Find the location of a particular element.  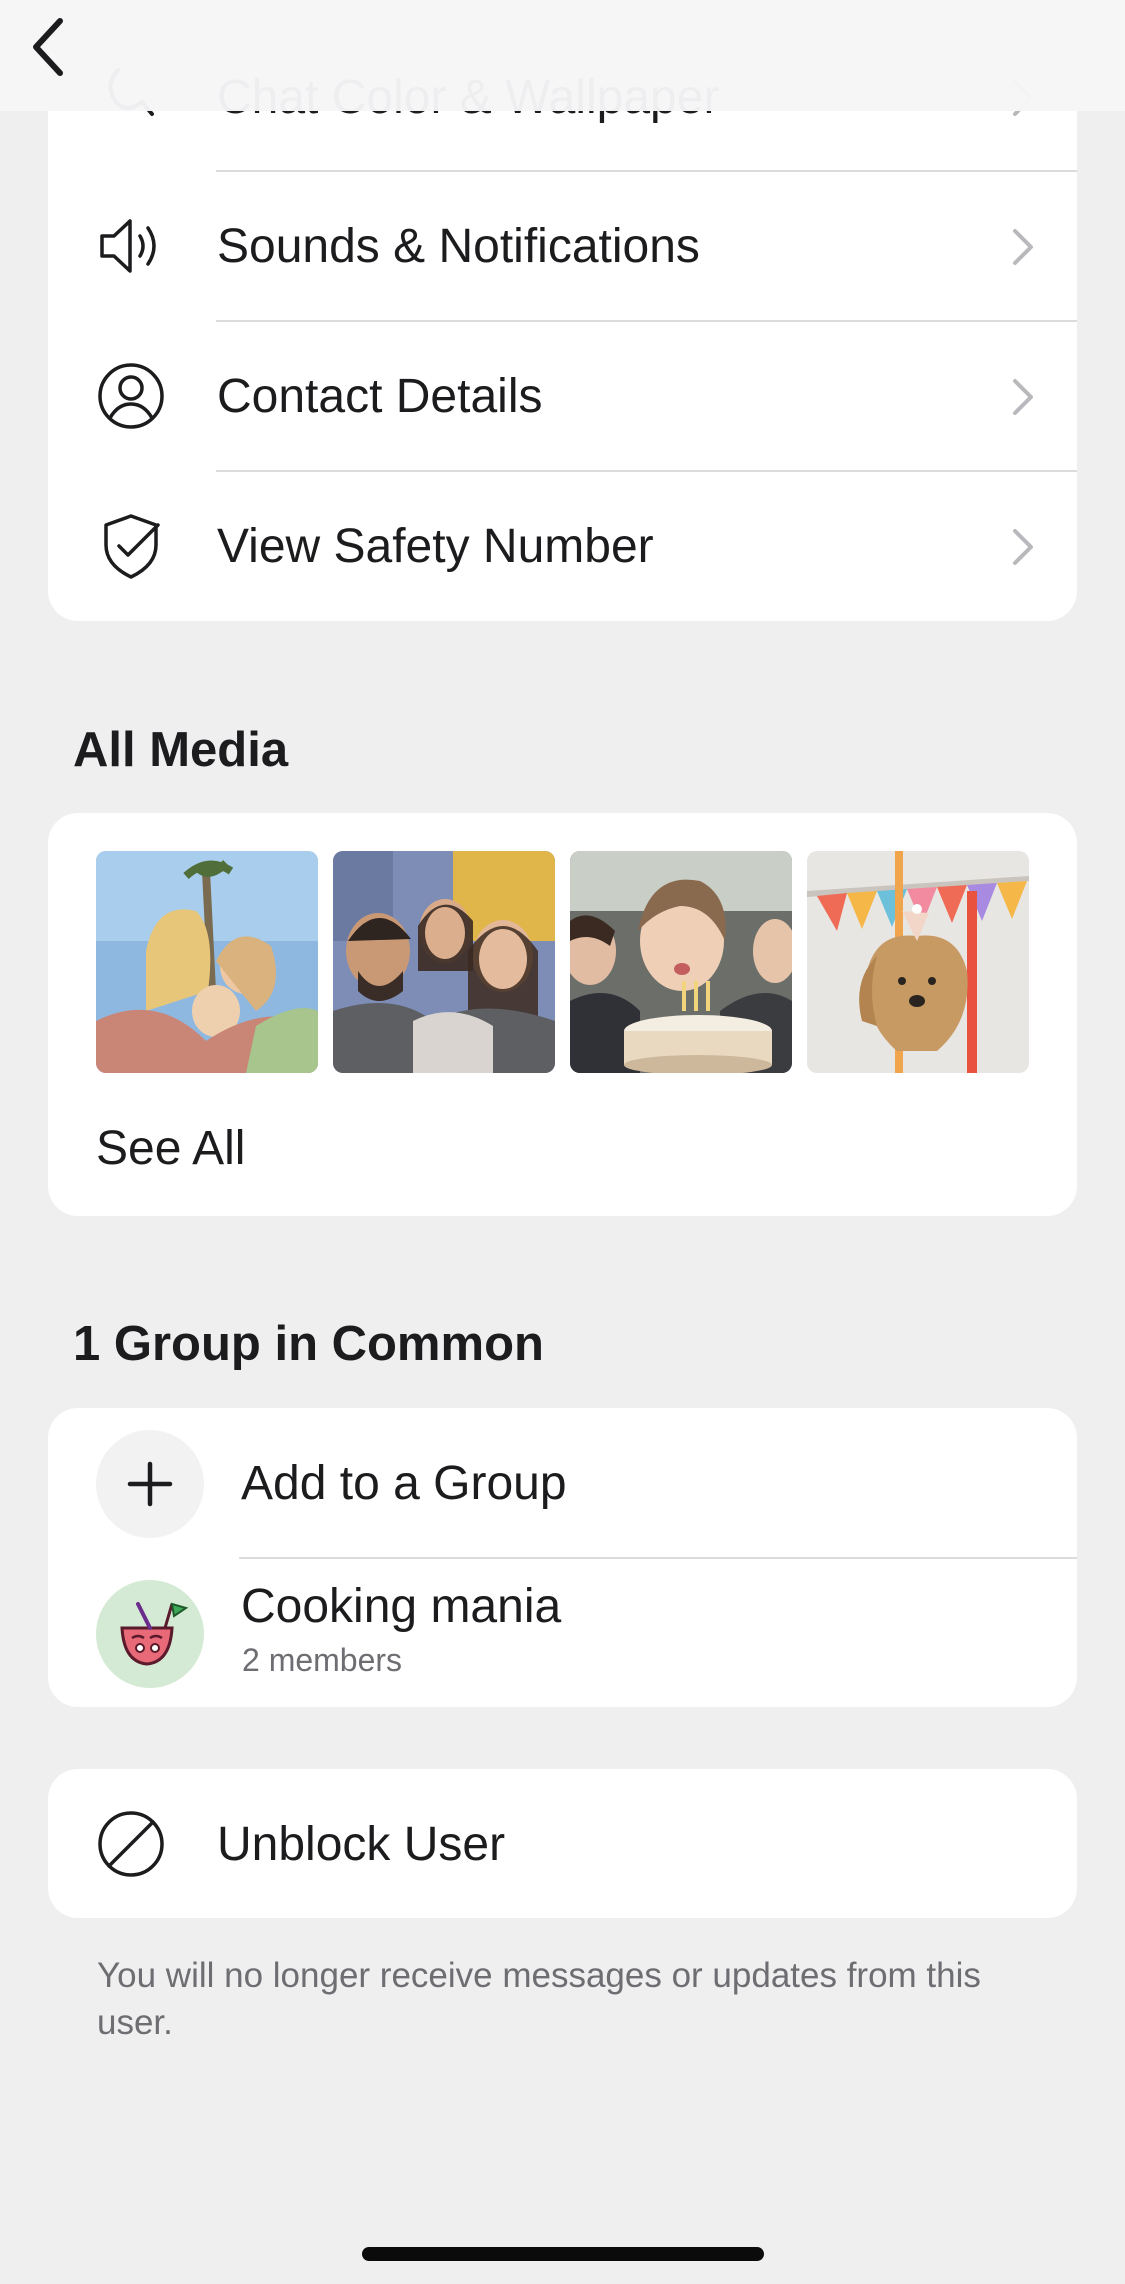

view-safety-number-label: View Safety Number is located at coordinates (435, 546).